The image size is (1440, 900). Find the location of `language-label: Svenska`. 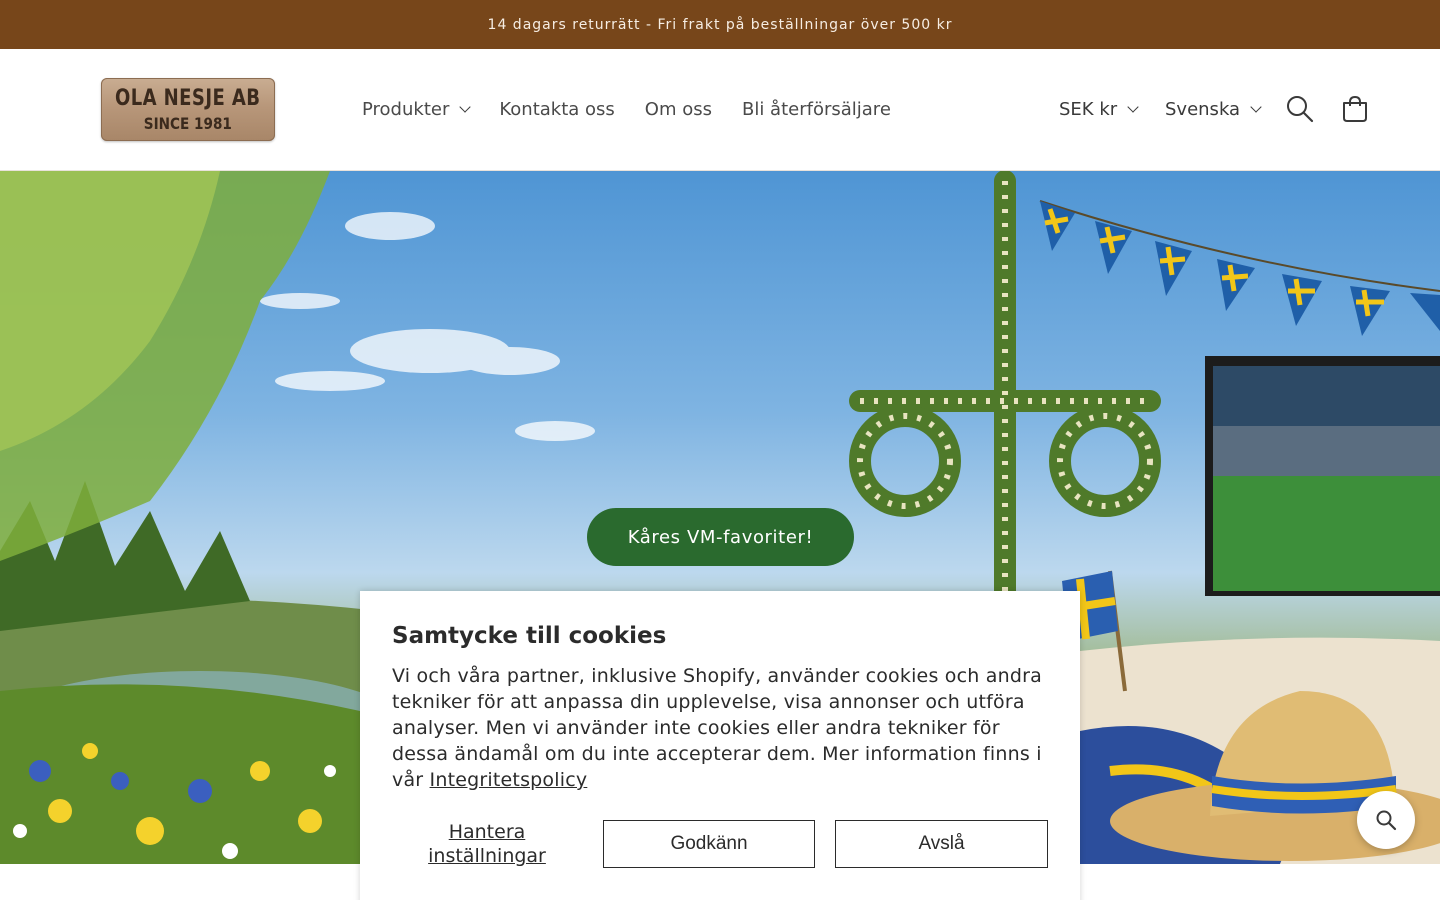

language-label: Svenska is located at coordinates (1203, 109).